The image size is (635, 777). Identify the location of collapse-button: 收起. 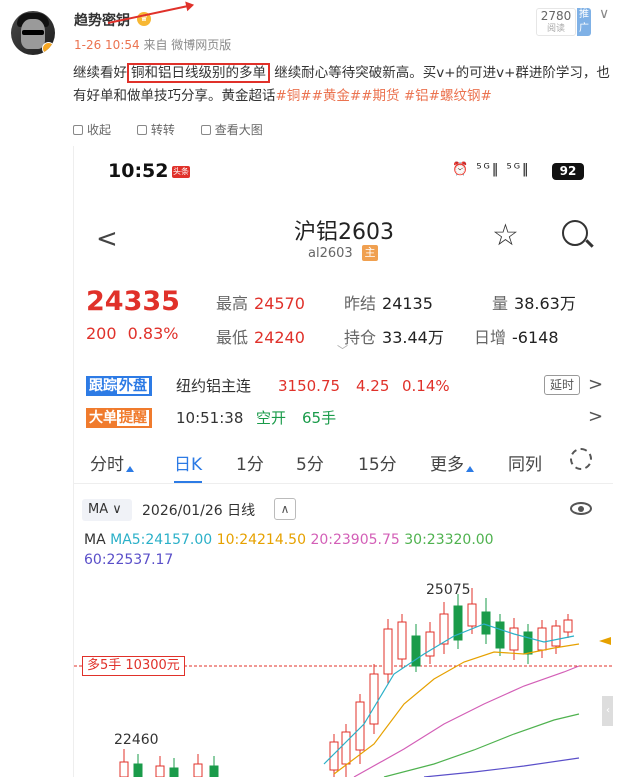
(92, 130).